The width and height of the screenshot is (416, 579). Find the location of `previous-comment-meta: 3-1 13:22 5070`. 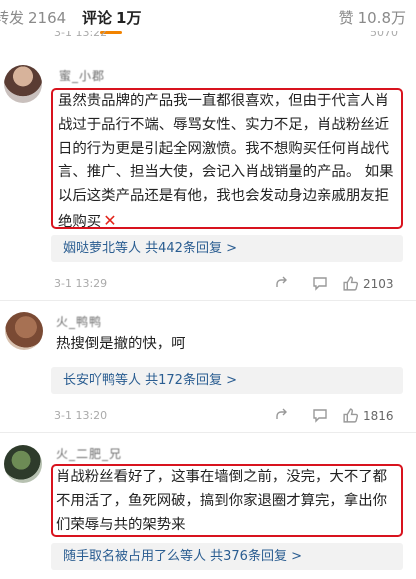

previous-comment-meta: 3-1 13:22 5070 is located at coordinates (230, 36).